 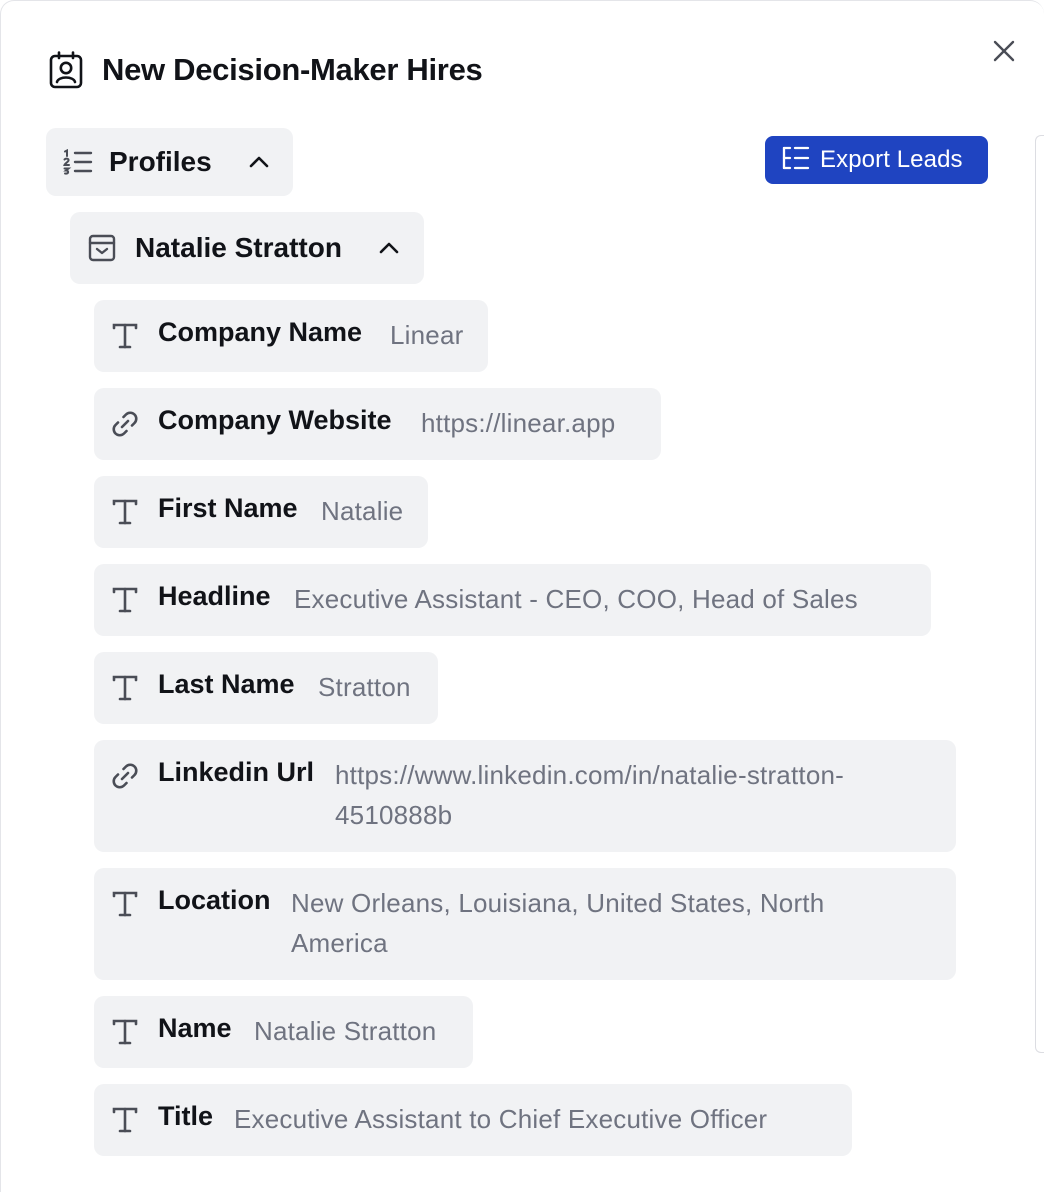 What do you see at coordinates (214, 596) in the screenshot?
I see `field-name: Headline` at bounding box center [214, 596].